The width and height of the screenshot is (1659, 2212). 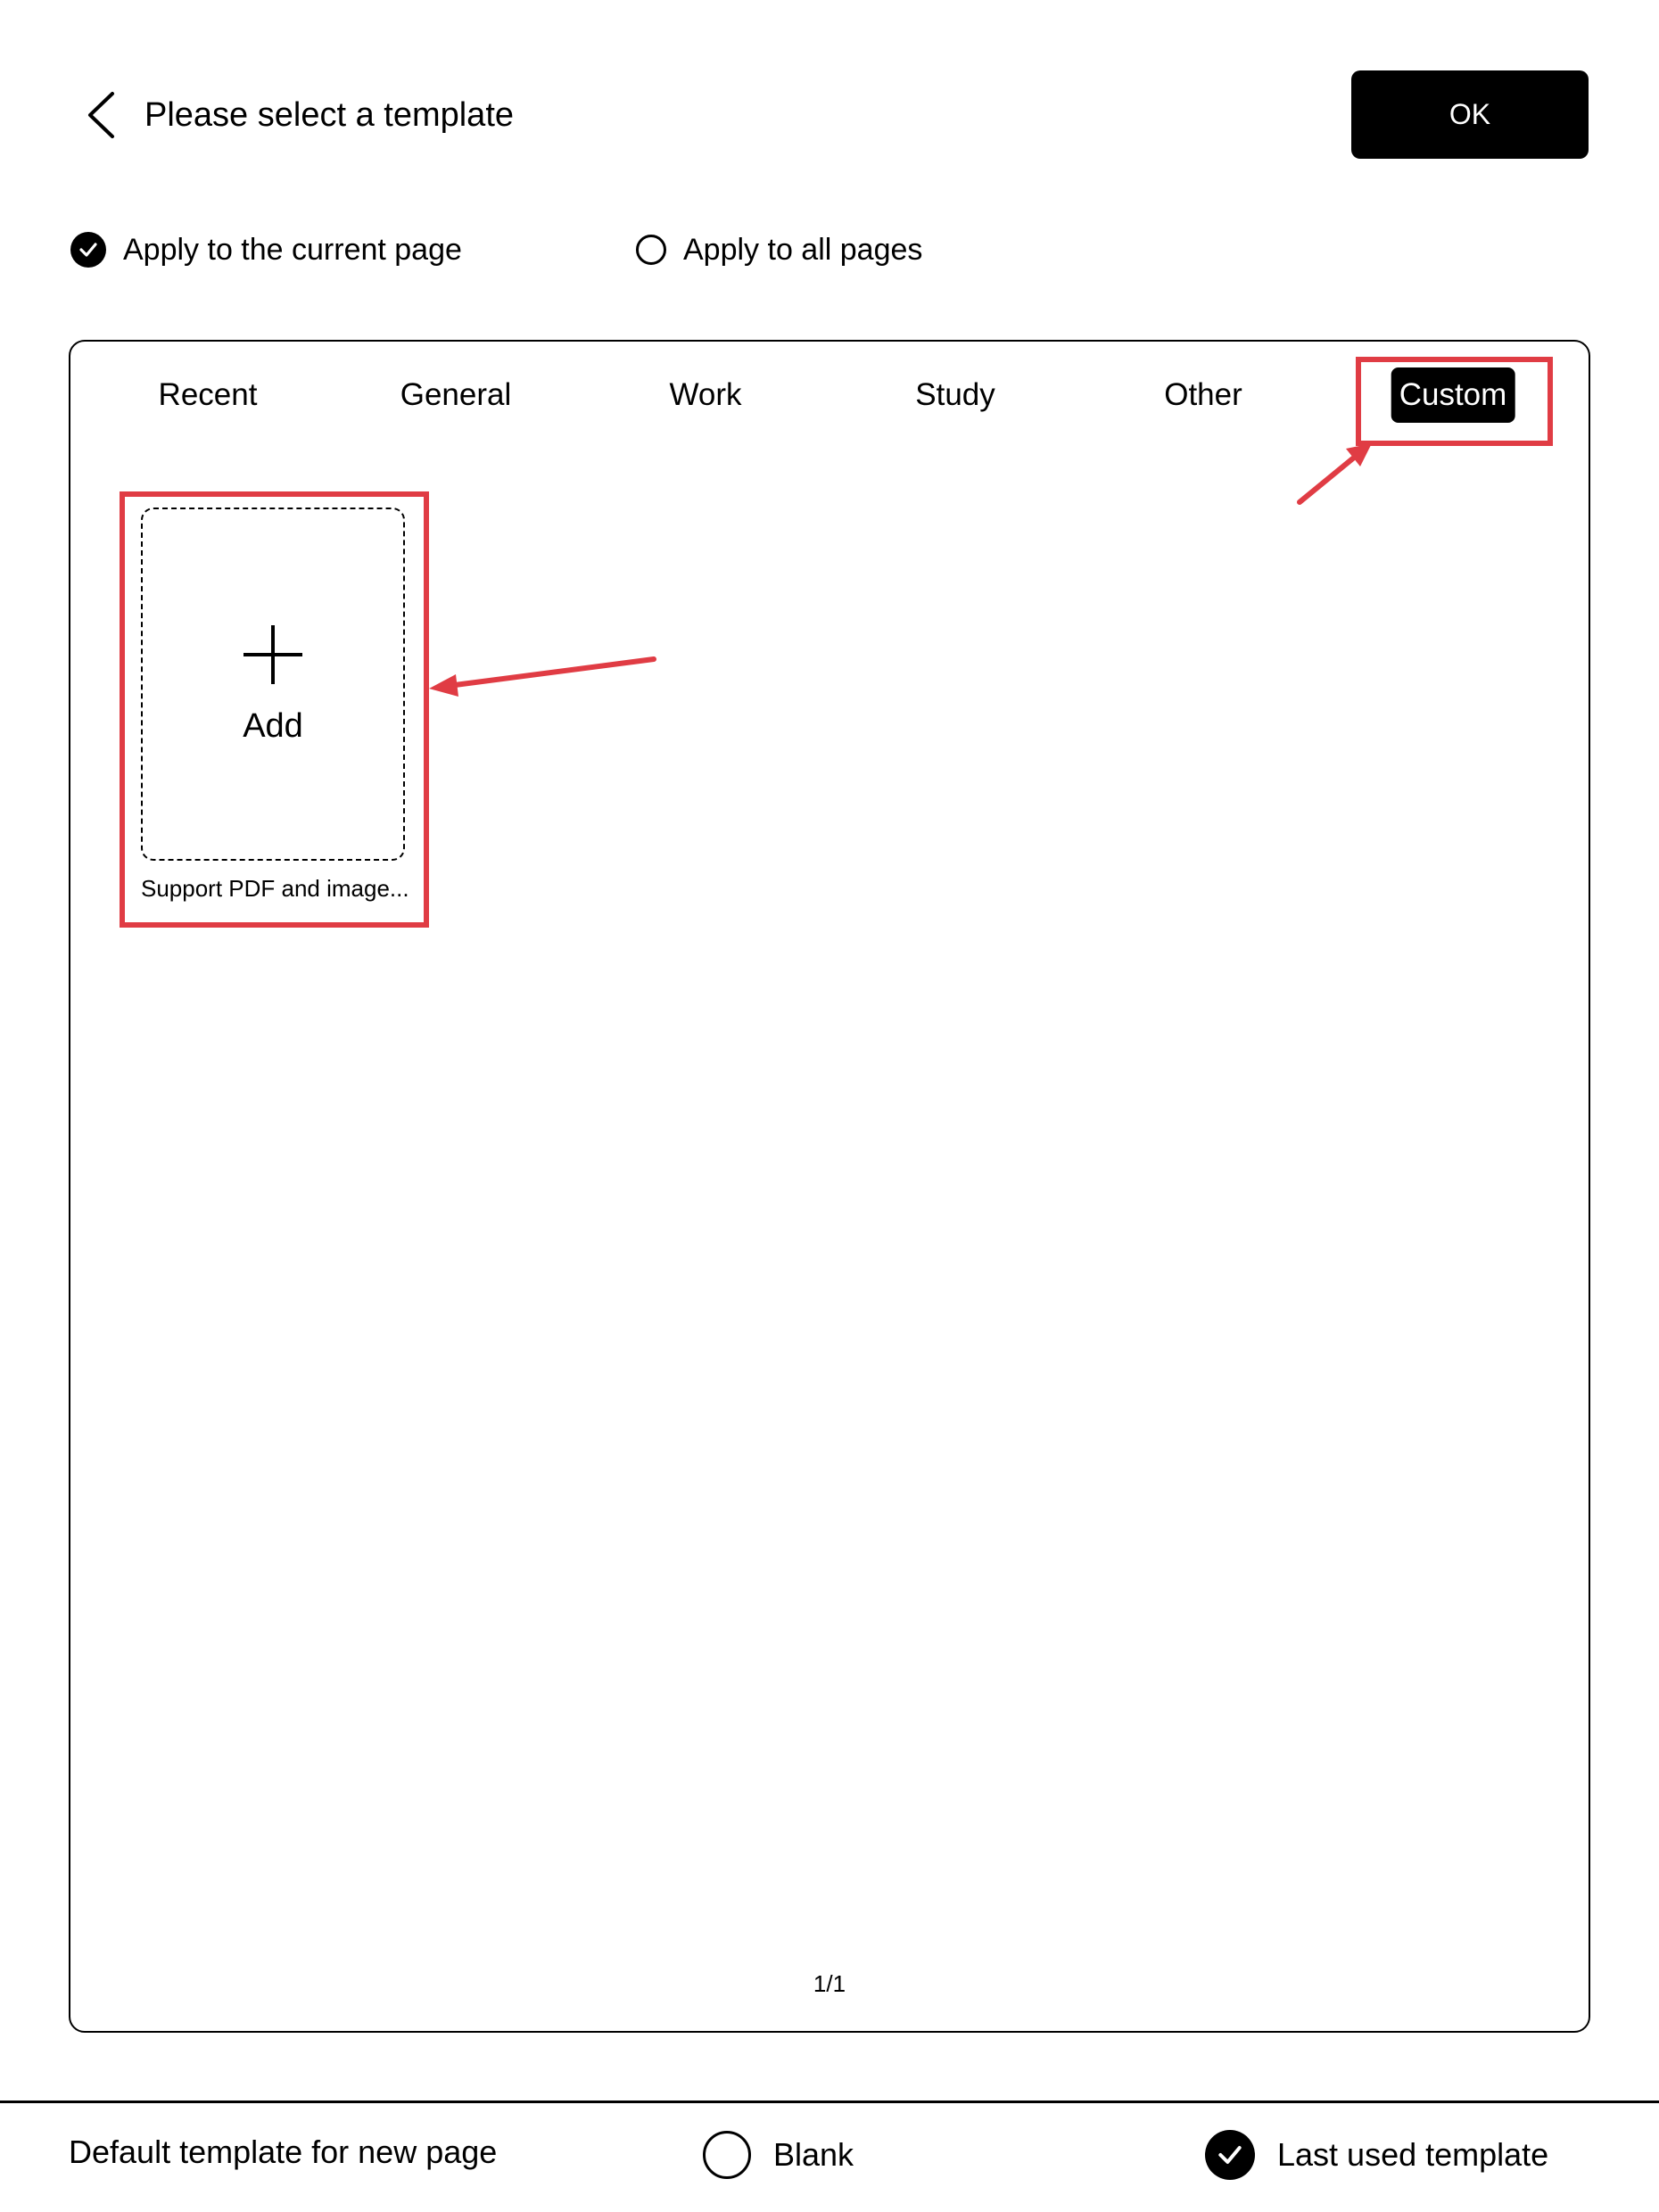 What do you see at coordinates (273, 654) in the screenshot?
I see `plus-icon` at bounding box center [273, 654].